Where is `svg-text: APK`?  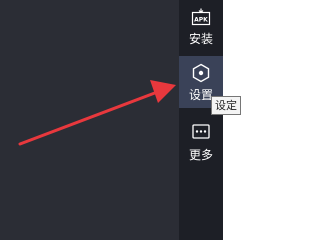 svg-text: APK is located at coordinates (201, 20).